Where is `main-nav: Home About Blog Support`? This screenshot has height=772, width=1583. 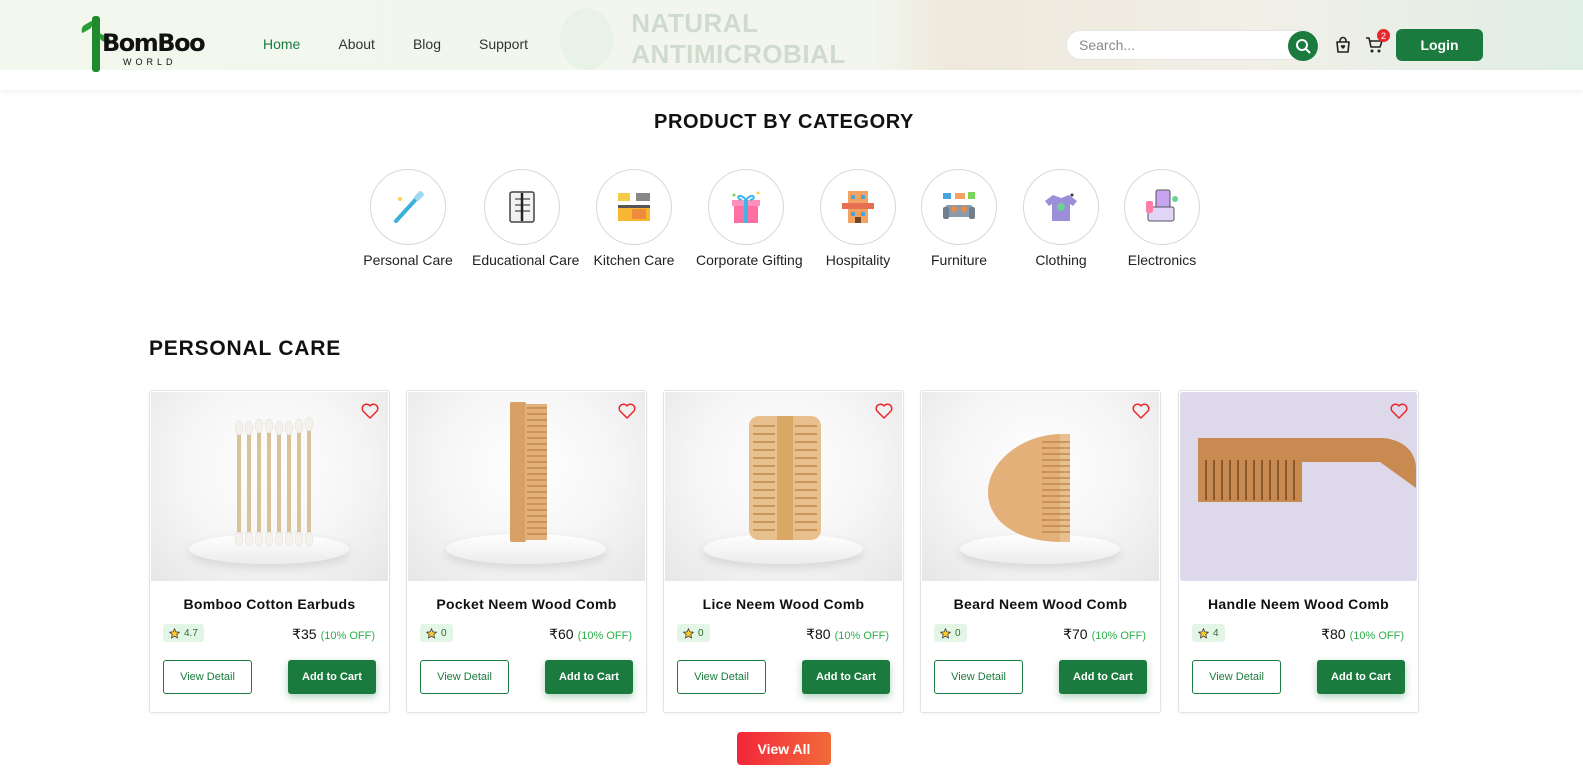 main-nav: Home About Blog Support is located at coordinates (414, 44).